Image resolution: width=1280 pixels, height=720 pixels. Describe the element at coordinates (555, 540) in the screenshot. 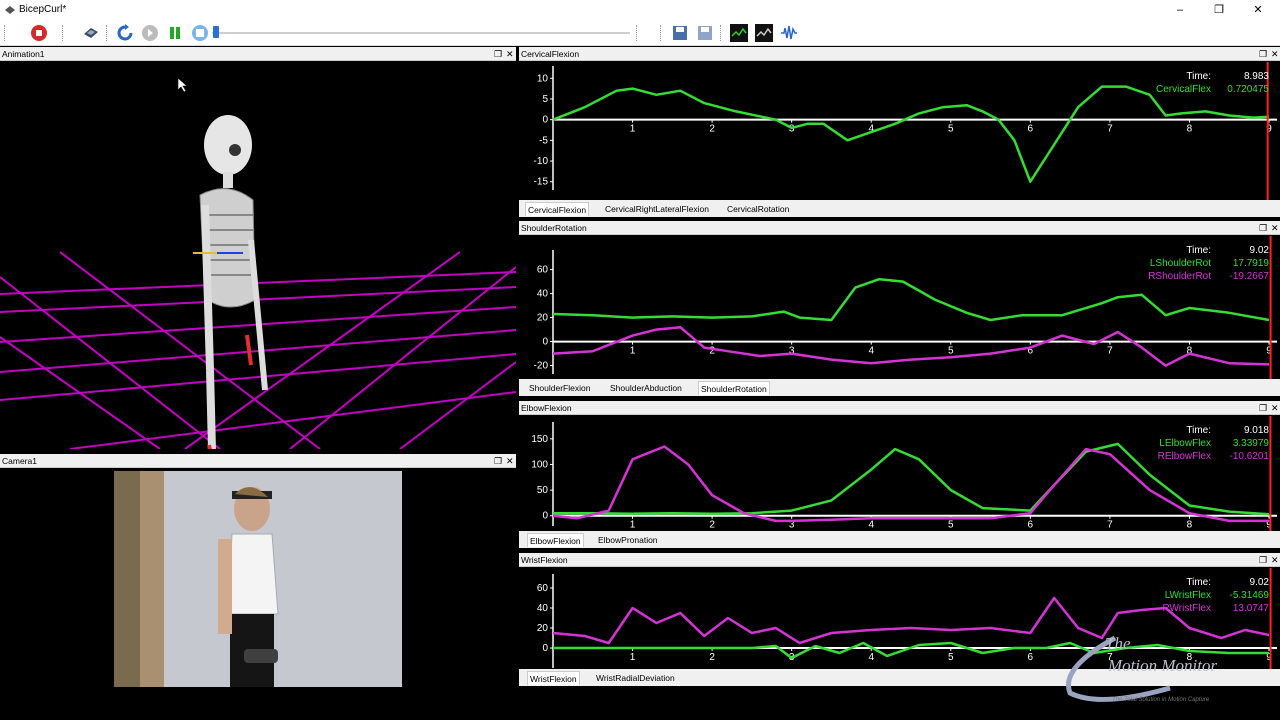

I see `tab-elbow-flexion: ElbowFlexion` at that location.